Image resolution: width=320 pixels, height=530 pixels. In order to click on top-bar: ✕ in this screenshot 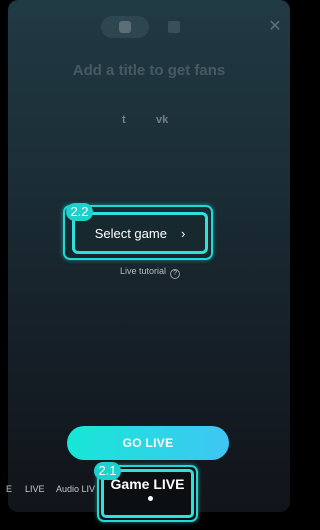, I will do `click(149, 27)`.